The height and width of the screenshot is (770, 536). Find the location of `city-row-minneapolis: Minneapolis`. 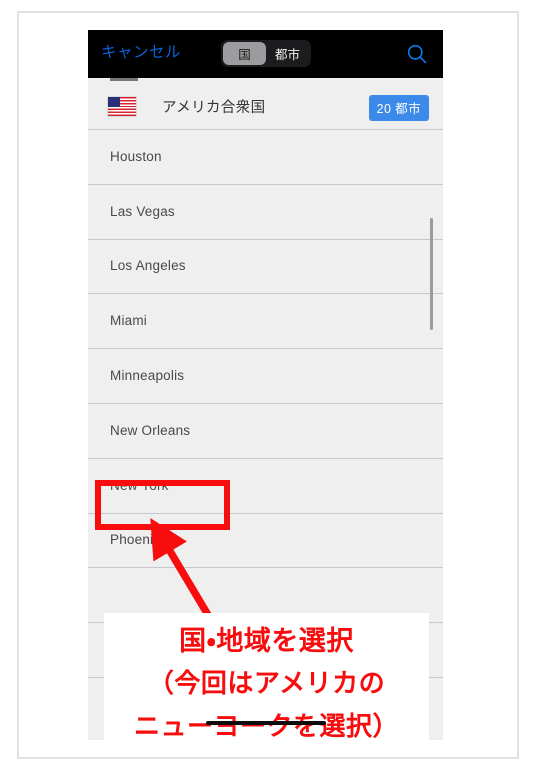

city-row-minneapolis: Minneapolis is located at coordinates (265, 375).